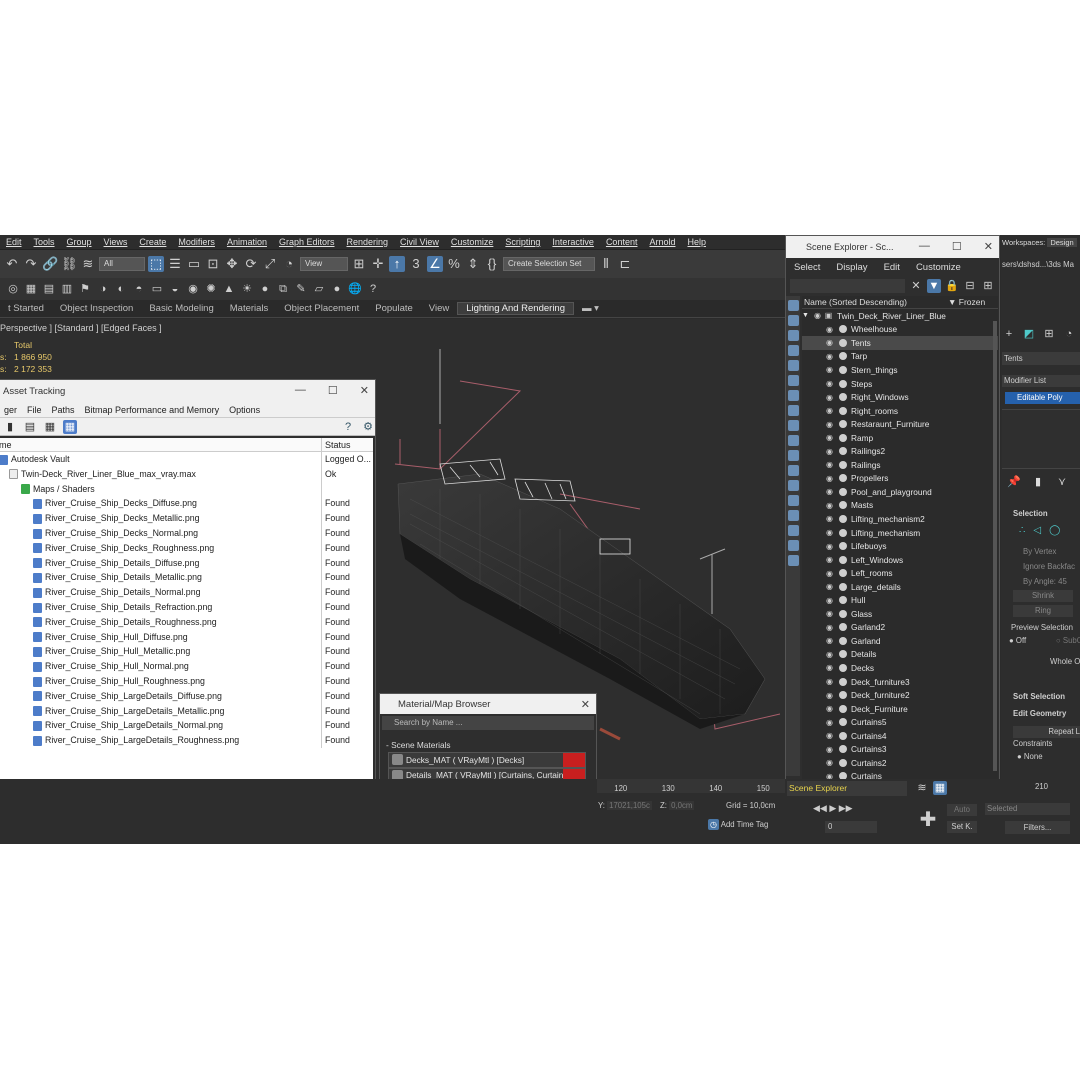  I want to click on unlink-icon: ⛓, so click(69, 264).